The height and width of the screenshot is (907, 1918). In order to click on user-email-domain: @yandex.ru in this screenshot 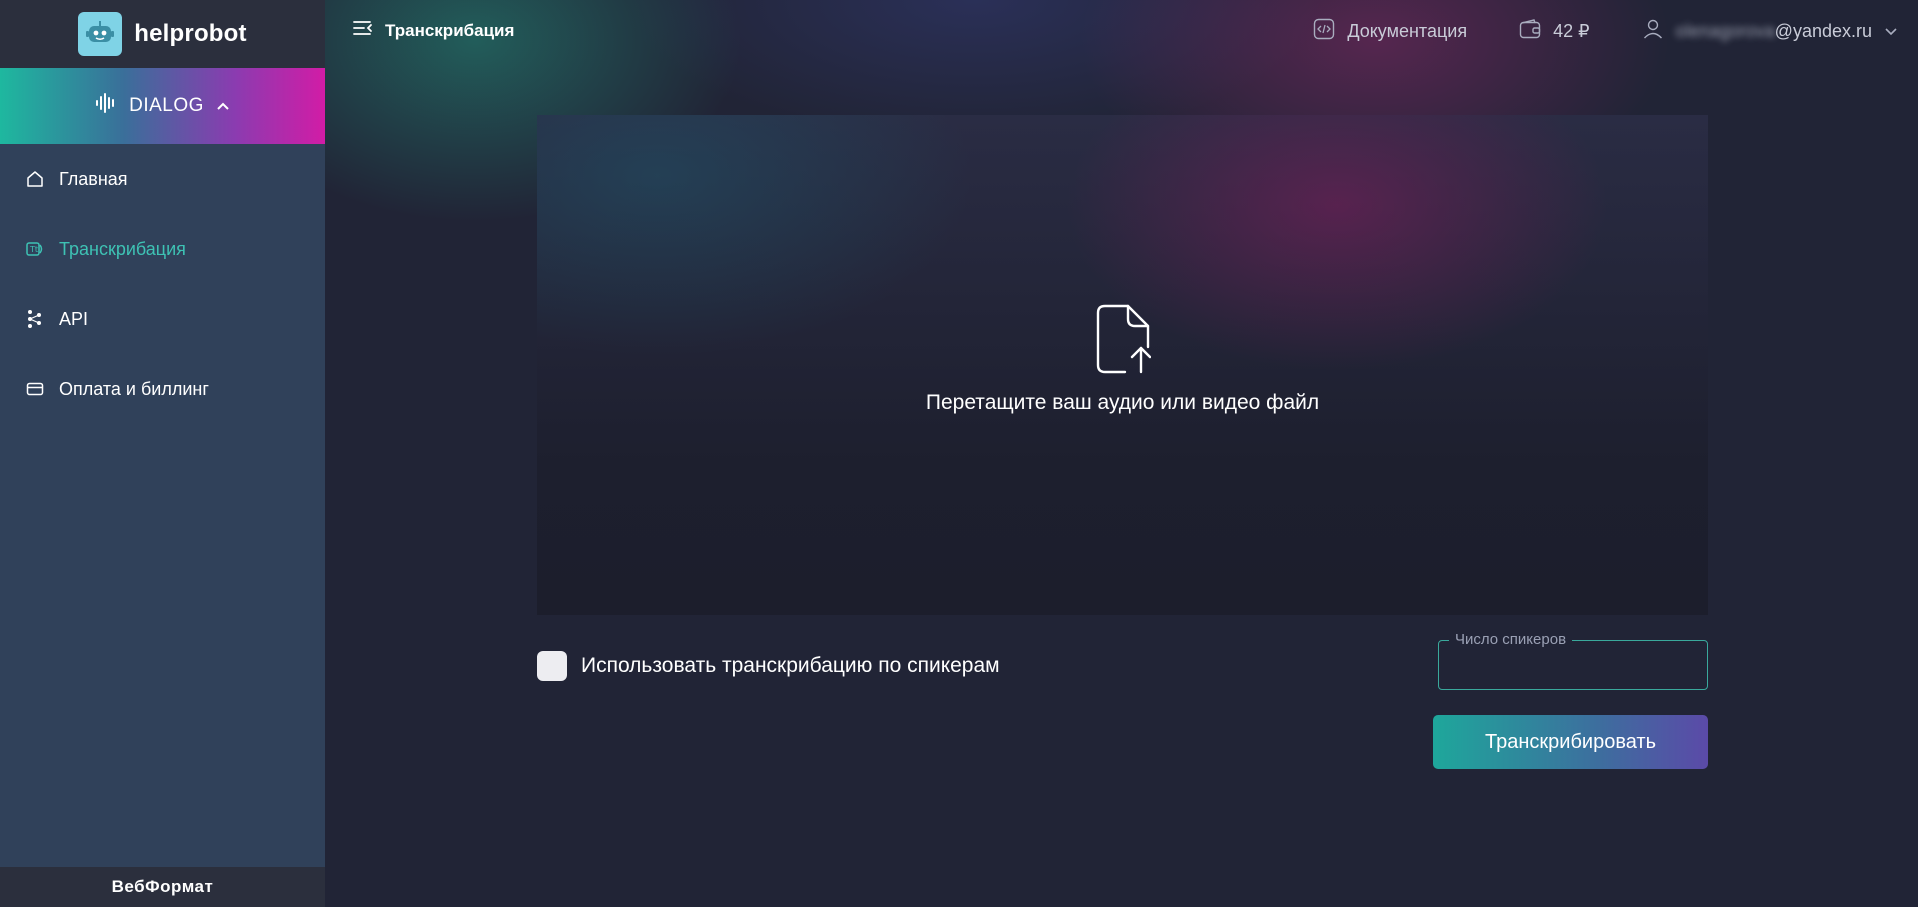, I will do `click(1823, 31)`.